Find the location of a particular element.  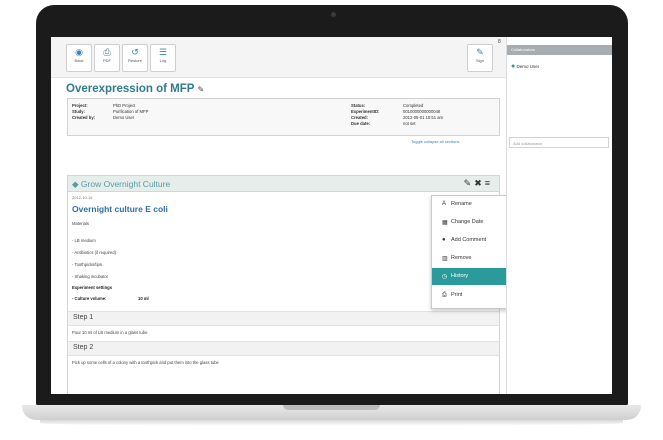

print-icon: ⎙ is located at coordinates (444, 295).